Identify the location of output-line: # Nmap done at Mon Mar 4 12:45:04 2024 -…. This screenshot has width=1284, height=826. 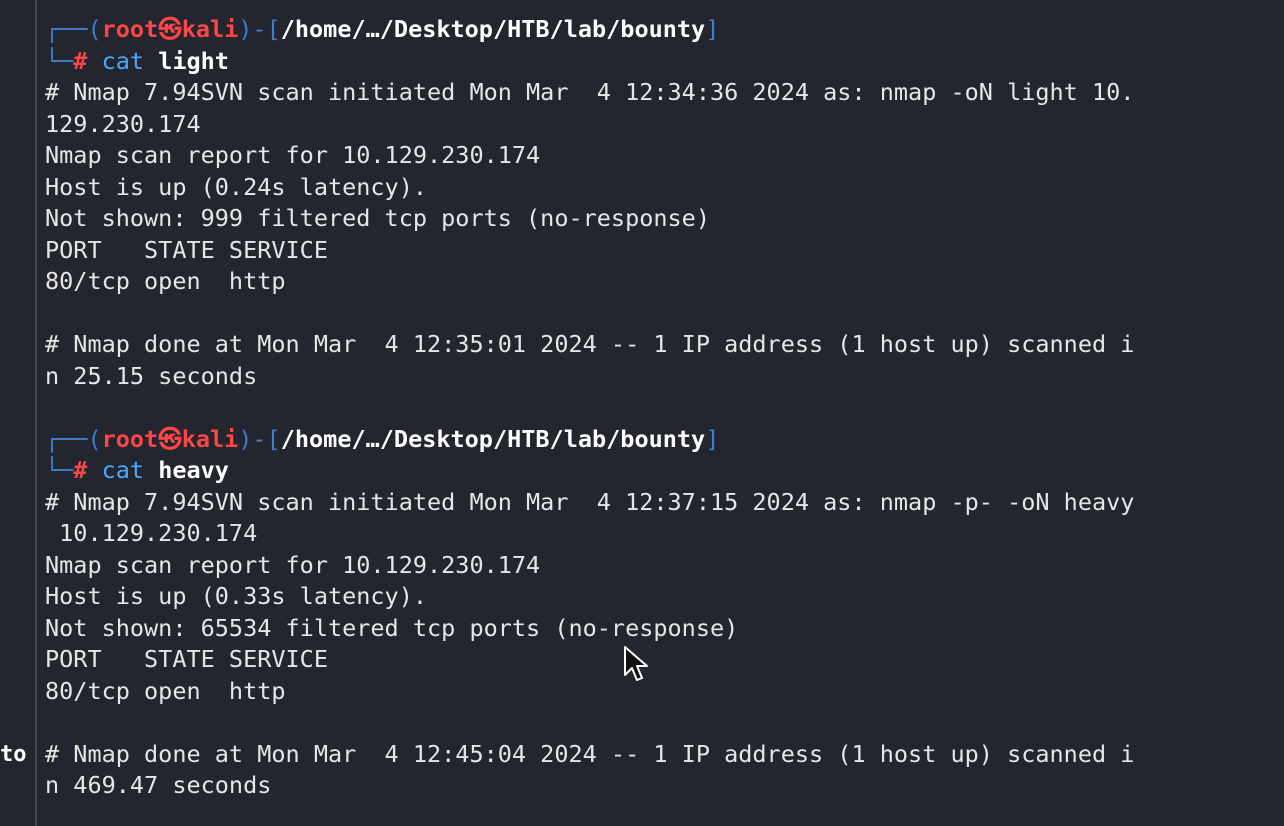
(590, 753).